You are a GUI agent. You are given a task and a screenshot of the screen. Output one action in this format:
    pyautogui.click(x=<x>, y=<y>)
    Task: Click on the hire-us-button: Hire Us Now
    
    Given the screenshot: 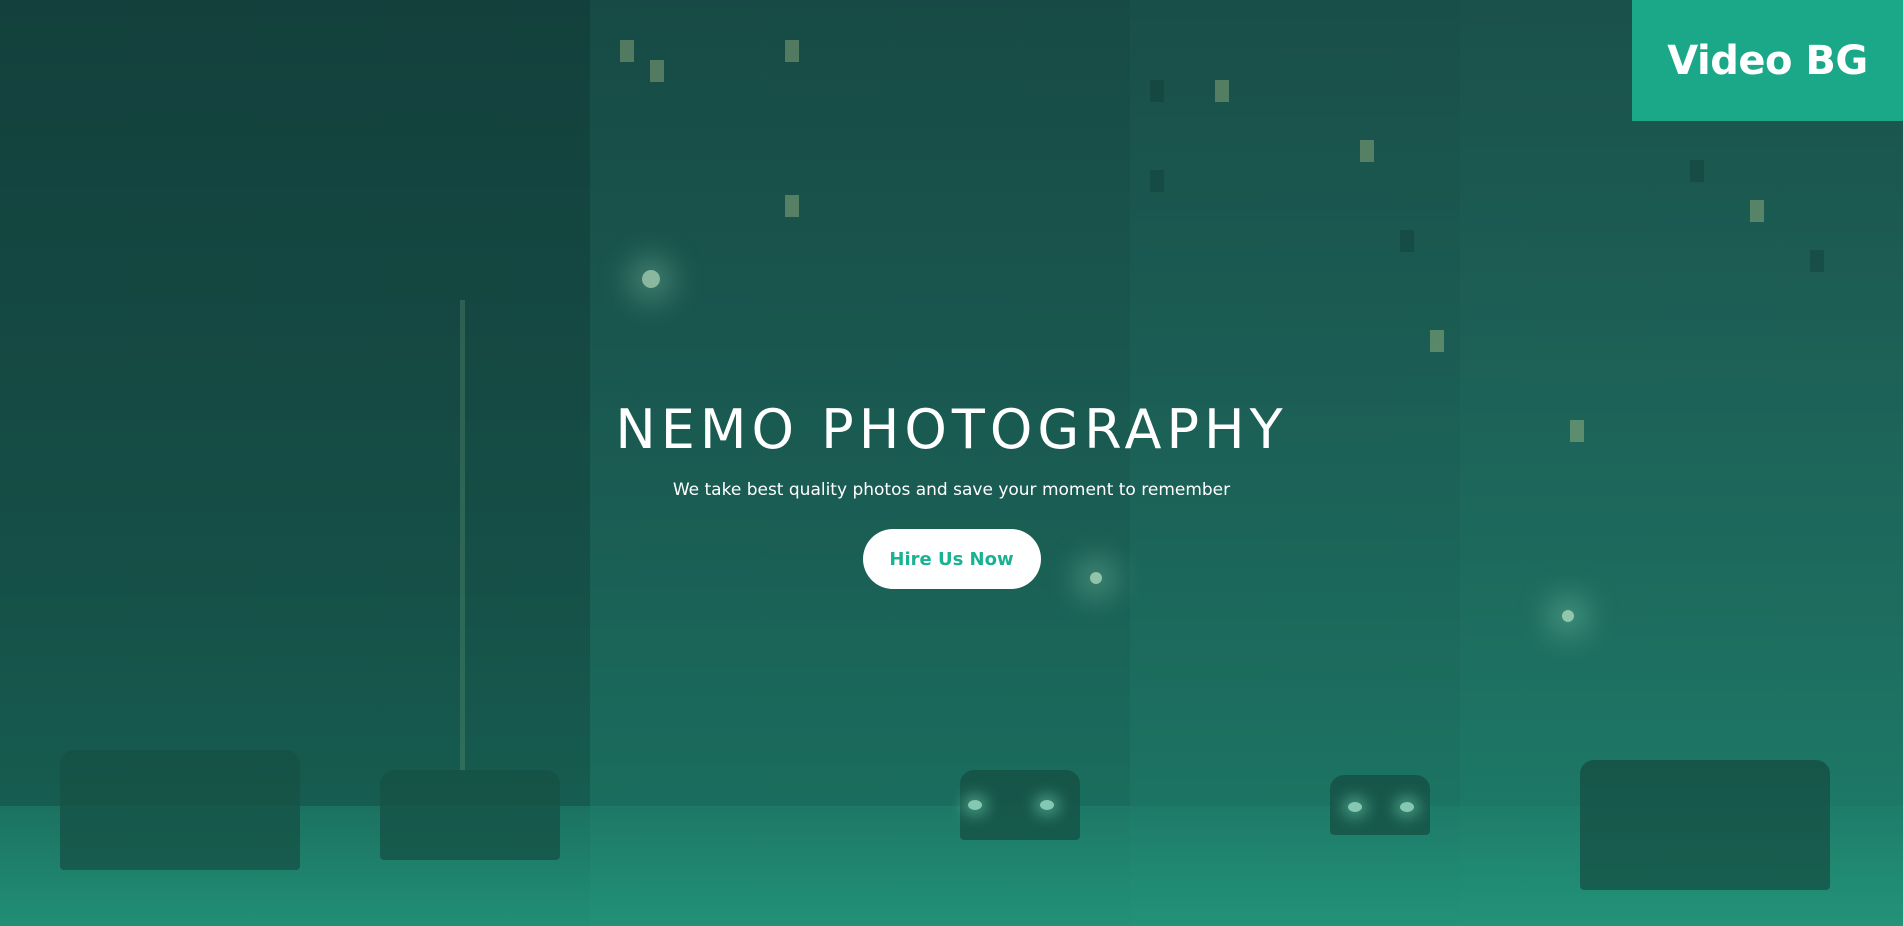 What is the action you would take?
    pyautogui.click(x=951, y=559)
    